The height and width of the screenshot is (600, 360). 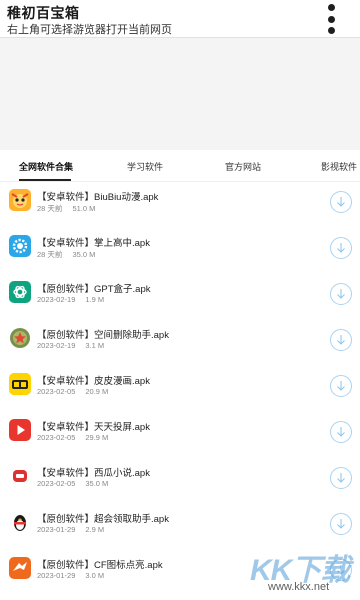 I want to click on file-name: 【安卓软件】掌上高中.apk, so click(x=93, y=243).